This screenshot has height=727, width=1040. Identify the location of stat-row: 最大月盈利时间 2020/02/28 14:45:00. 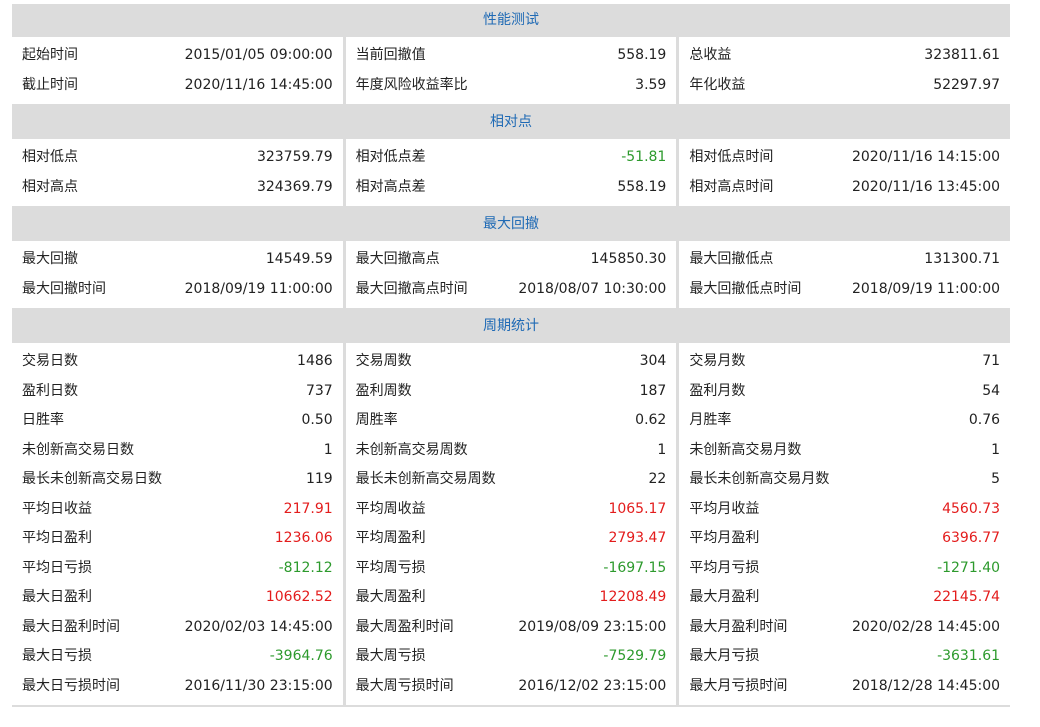
(844, 628).